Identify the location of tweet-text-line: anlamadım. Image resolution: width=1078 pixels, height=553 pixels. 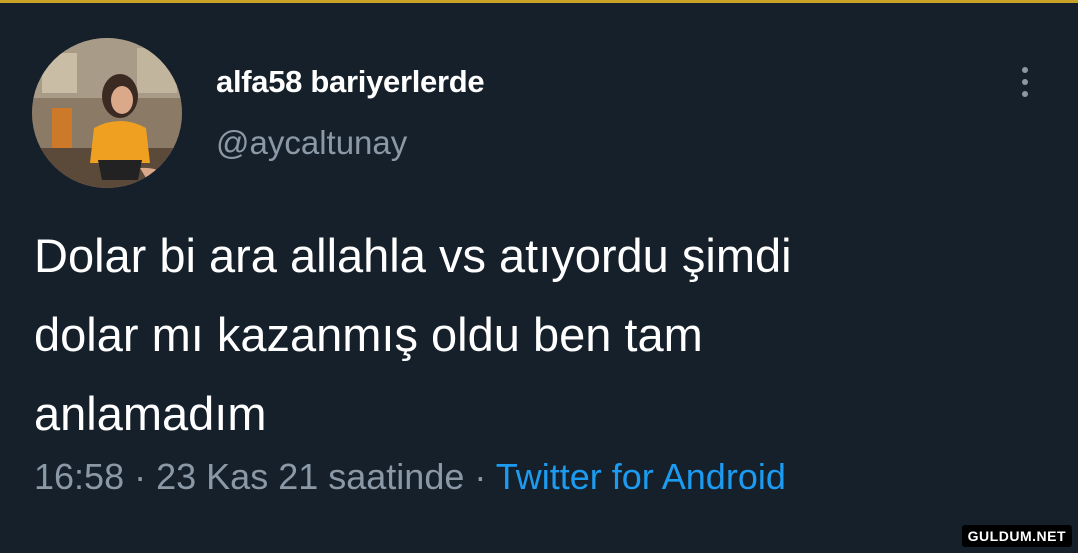
(150, 413).